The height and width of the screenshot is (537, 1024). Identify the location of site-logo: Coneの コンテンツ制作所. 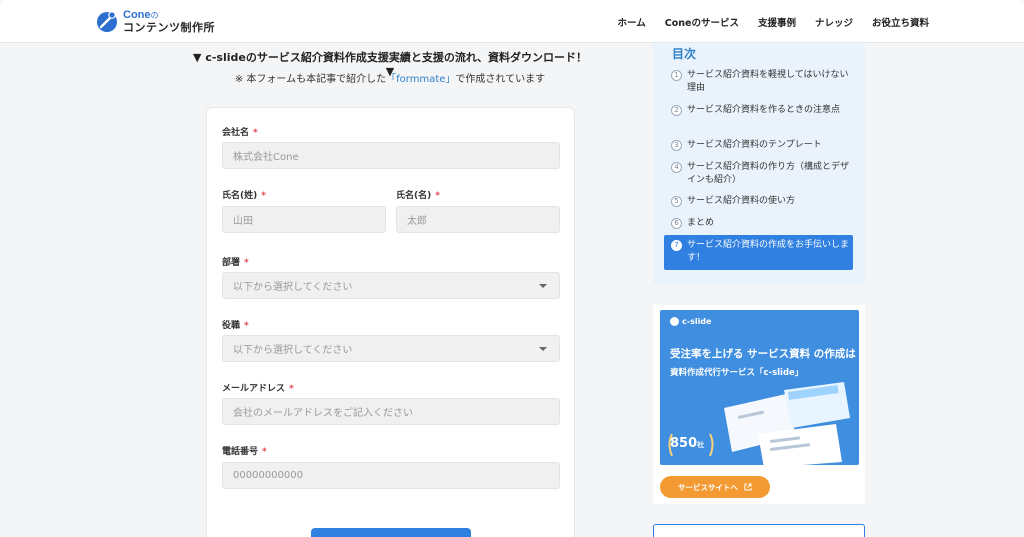
(155, 22).